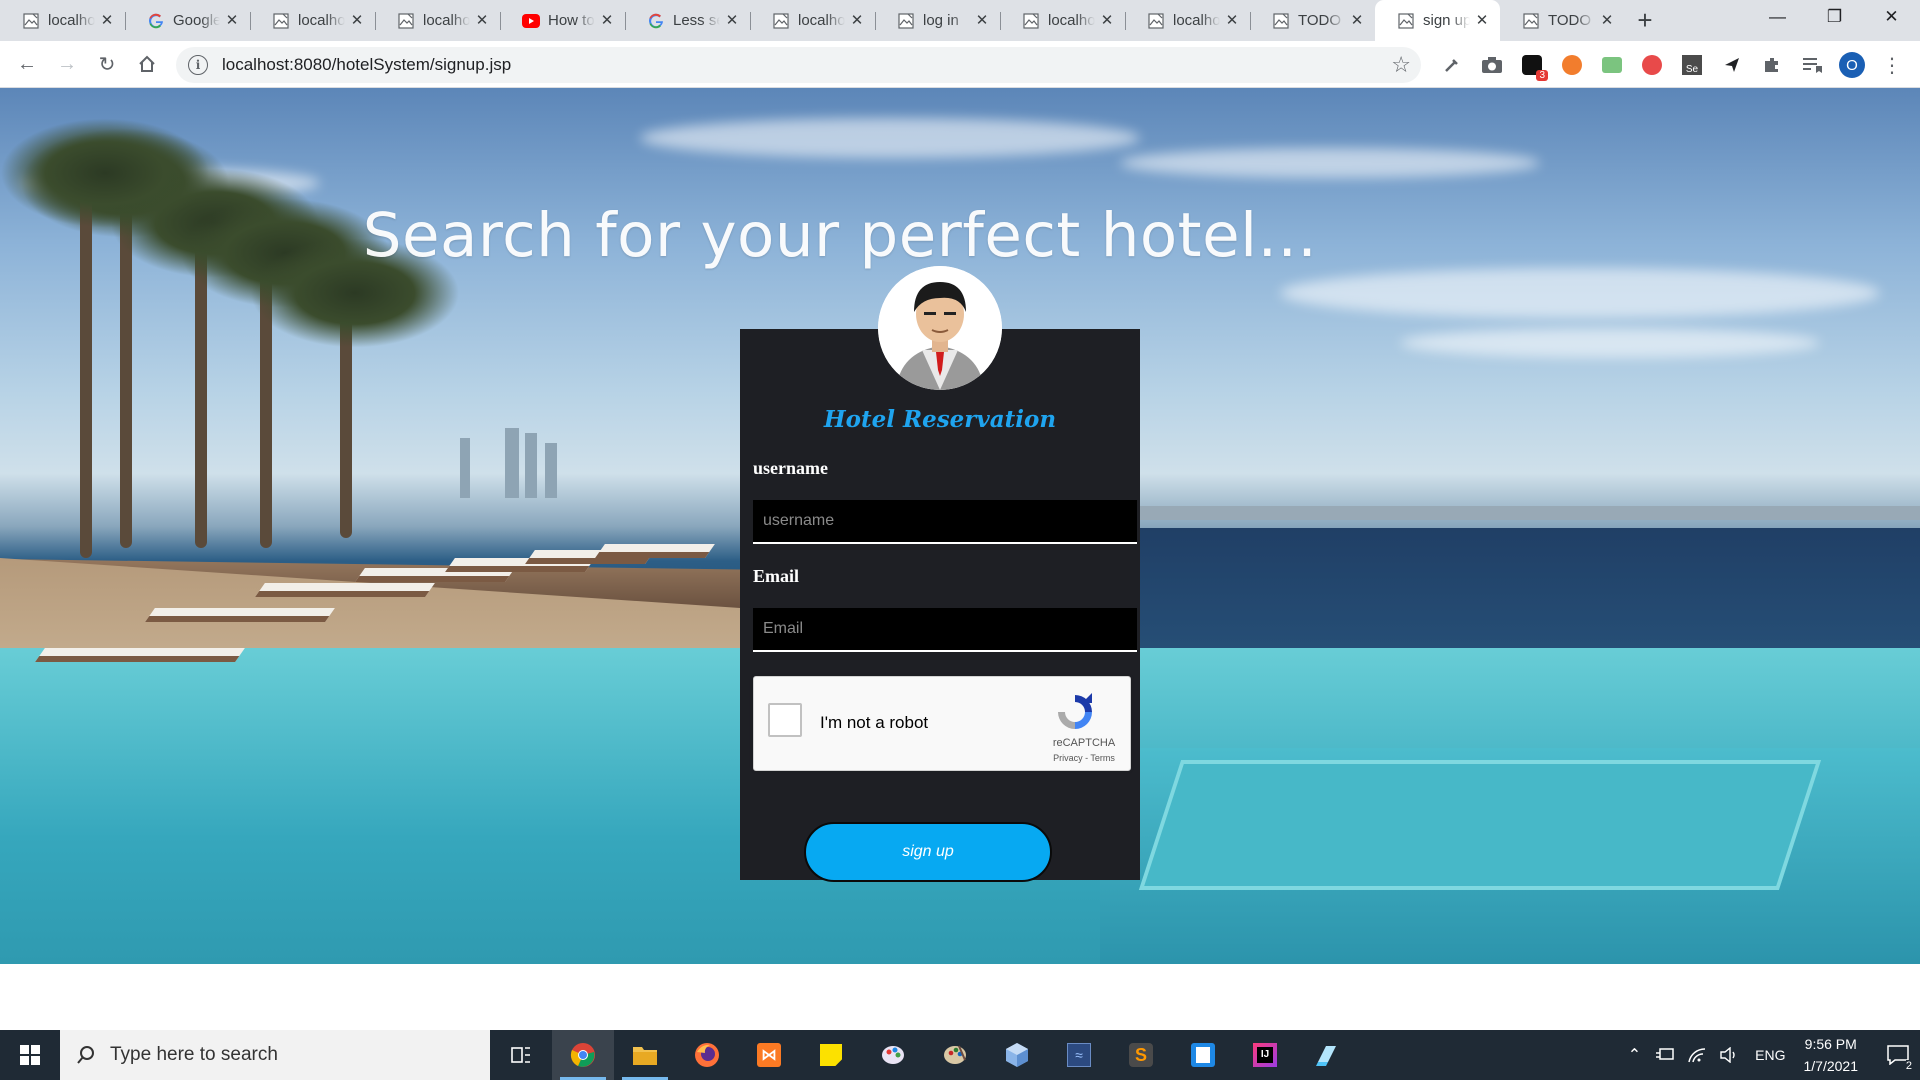 Image resolution: width=1920 pixels, height=1080 pixels. I want to click on vs-code-taskbar-icon: ≈, so click(1079, 1055).